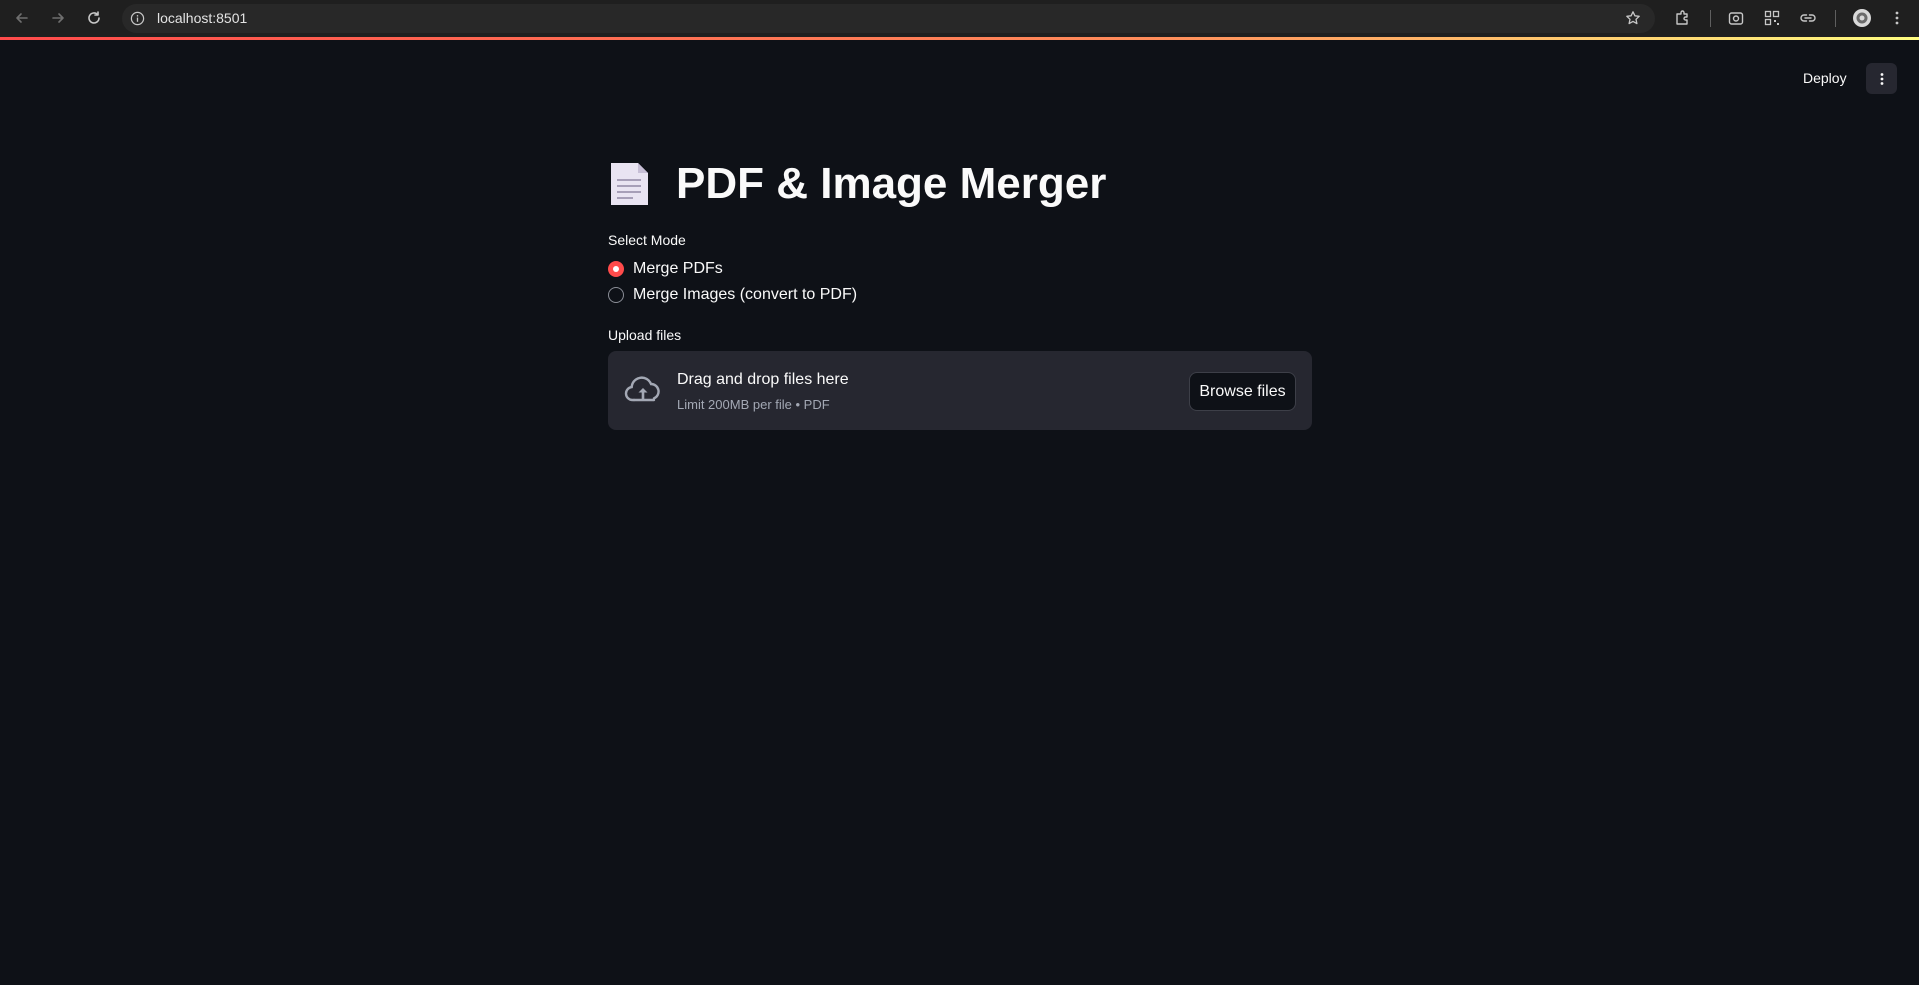 This screenshot has height=985, width=1919. I want to click on bookmark-star-icon, so click(1633, 18).